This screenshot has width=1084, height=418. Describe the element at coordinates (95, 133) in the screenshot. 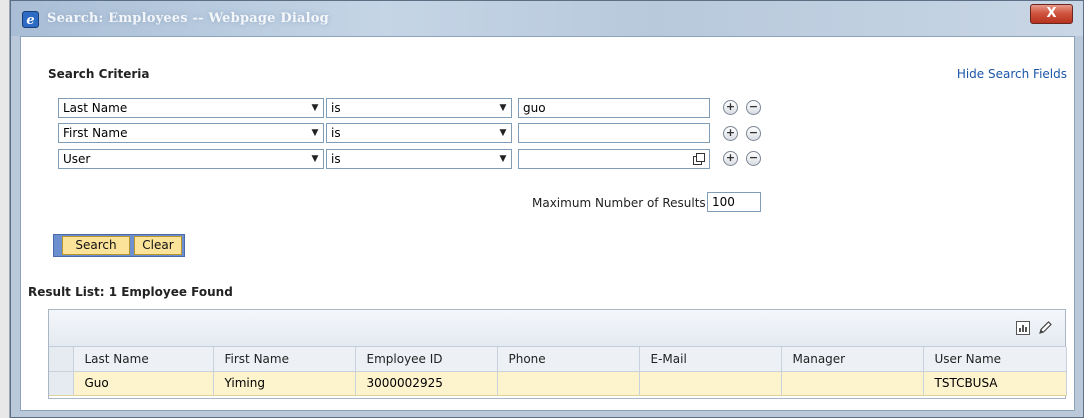

I see `criteria-field-value: First Name` at that location.